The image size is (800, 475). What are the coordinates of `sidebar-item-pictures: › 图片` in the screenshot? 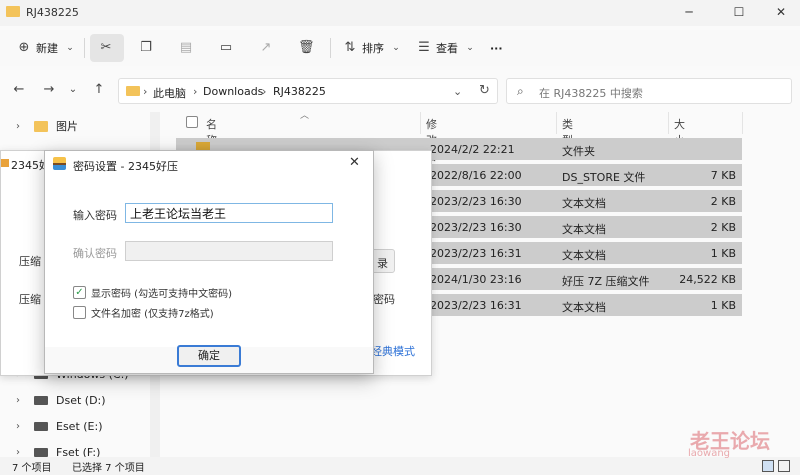 It's located at (47, 126).